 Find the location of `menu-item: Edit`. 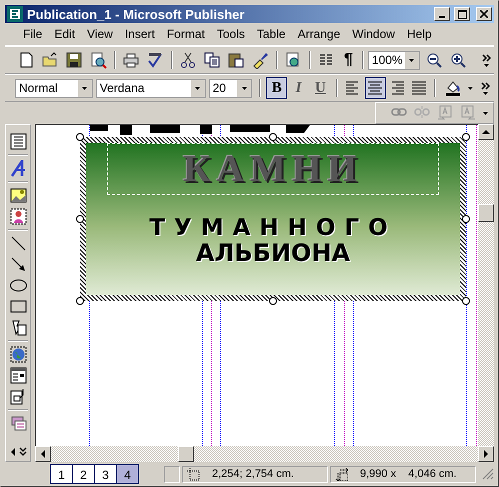

menu-item: Edit is located at coordinates (65, 34).